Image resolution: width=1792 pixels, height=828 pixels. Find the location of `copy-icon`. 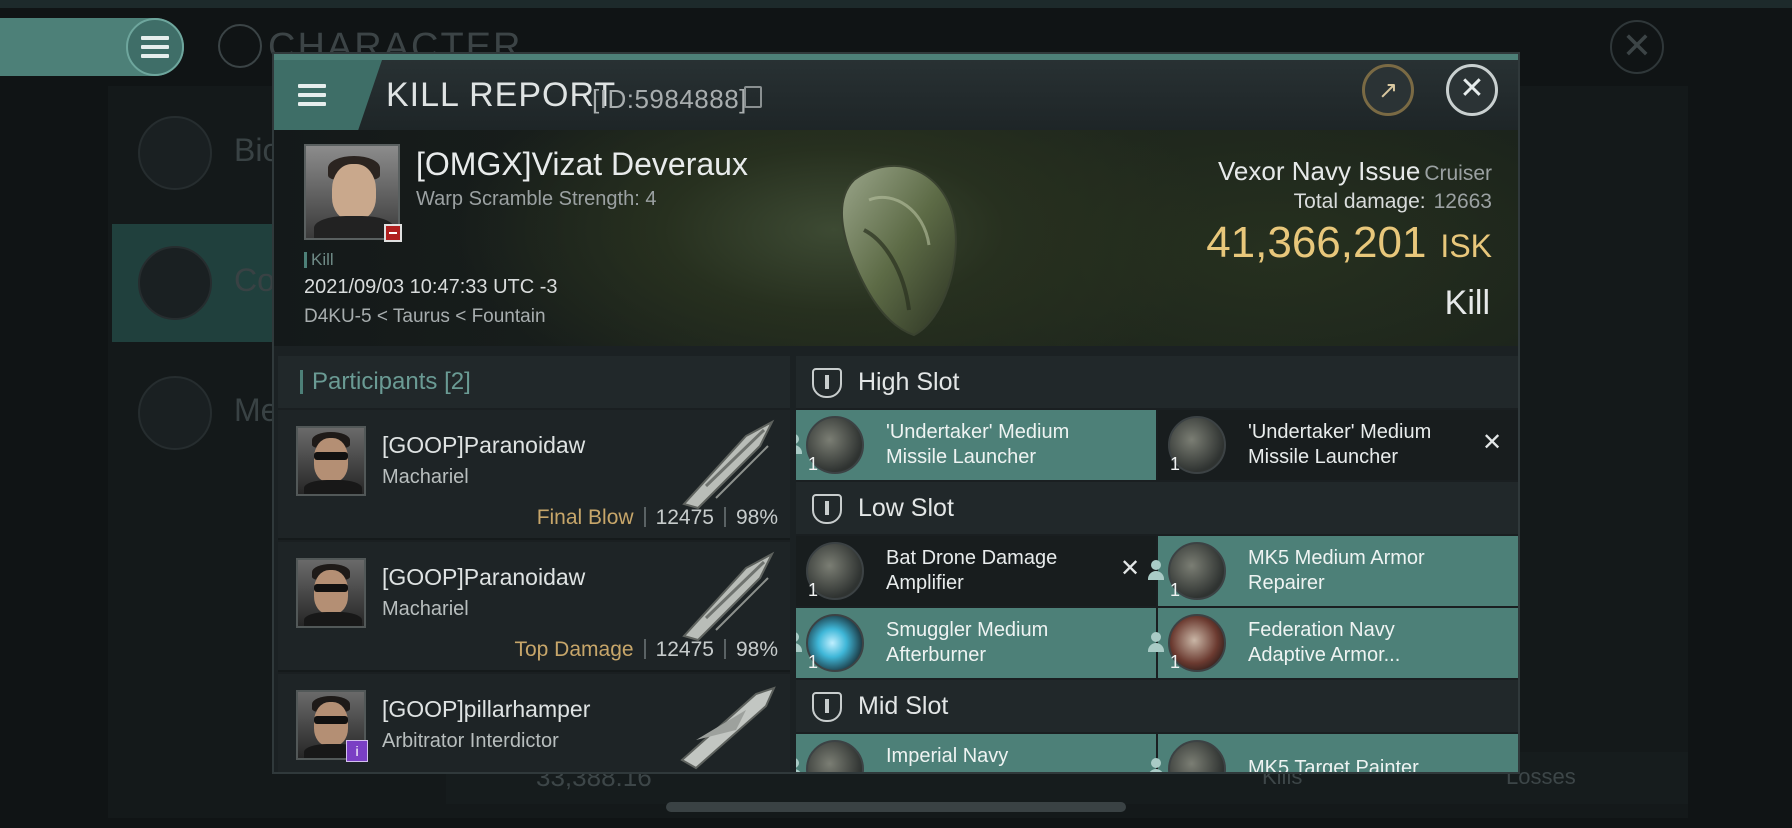

copy-icon is located at coordinates (753, 97).